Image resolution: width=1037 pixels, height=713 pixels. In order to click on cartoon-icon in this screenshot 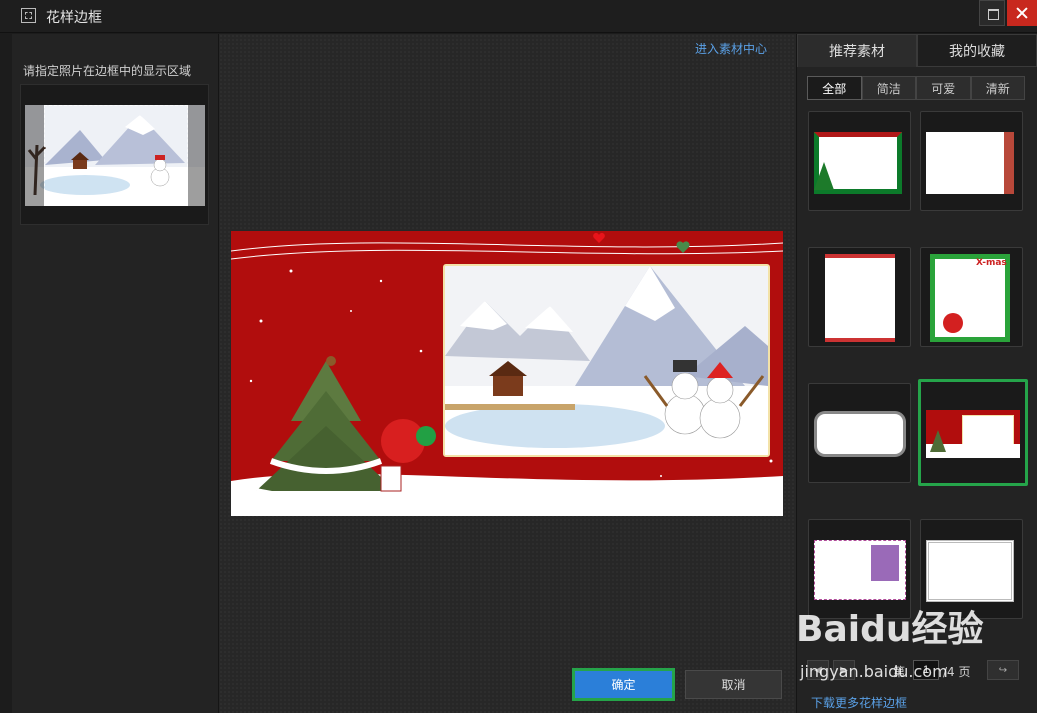, I will do `click(885, 563)`.